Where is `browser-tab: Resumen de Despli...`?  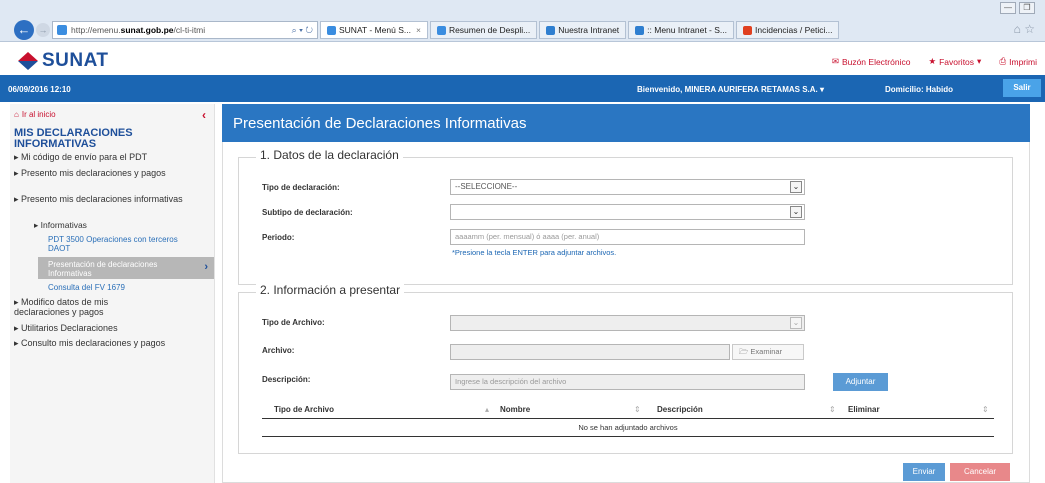 browser-tab: Resumen de Despli... is located at coordinates (483, 30).